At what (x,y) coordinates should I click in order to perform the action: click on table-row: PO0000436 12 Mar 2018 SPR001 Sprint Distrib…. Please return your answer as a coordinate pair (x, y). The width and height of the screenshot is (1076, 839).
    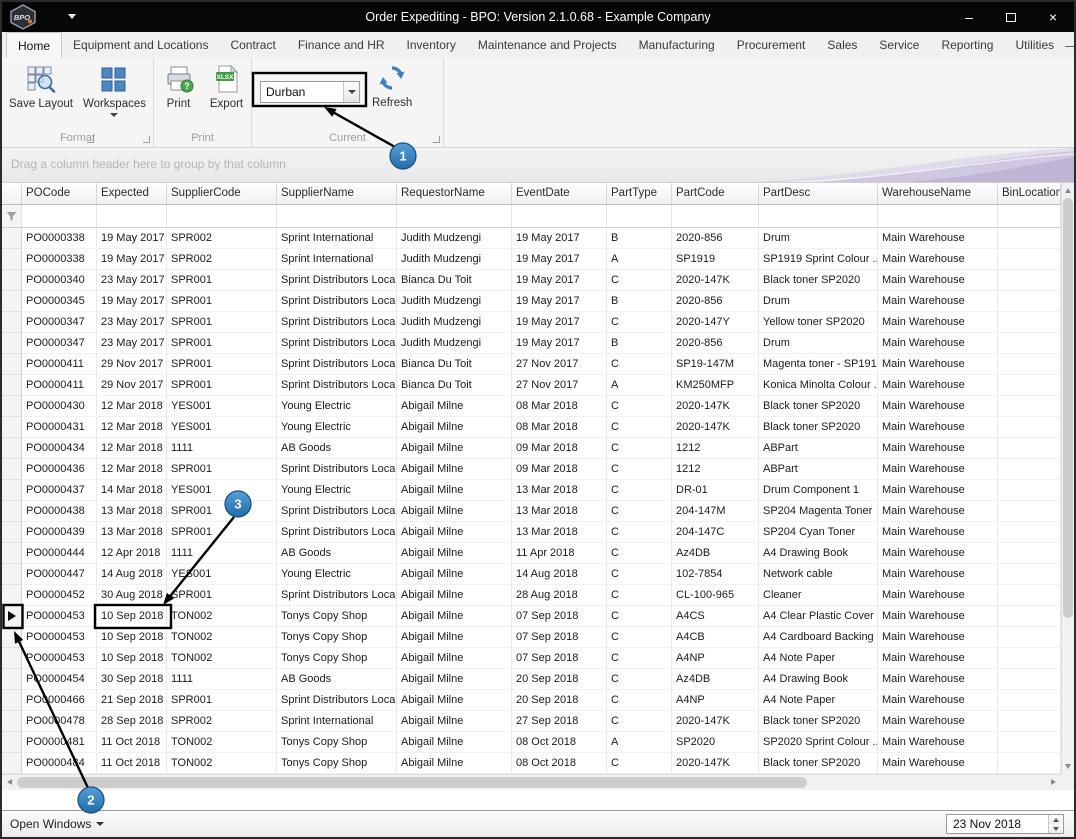
    Looking at the image, I should click on (531, 469).